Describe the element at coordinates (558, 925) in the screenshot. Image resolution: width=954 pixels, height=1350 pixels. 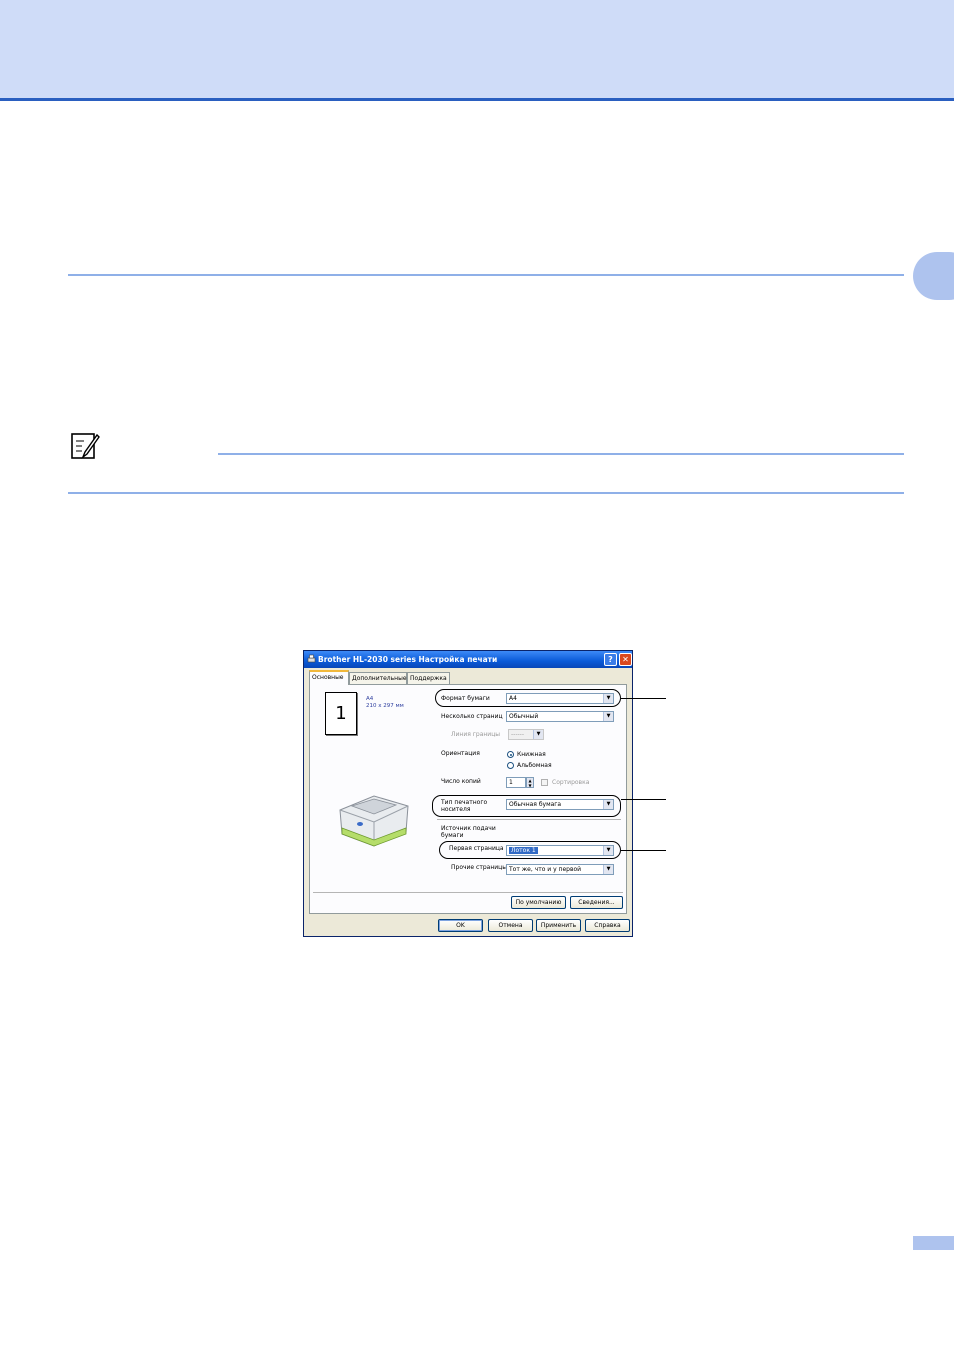
I see `apply-button: Применить` at that location.